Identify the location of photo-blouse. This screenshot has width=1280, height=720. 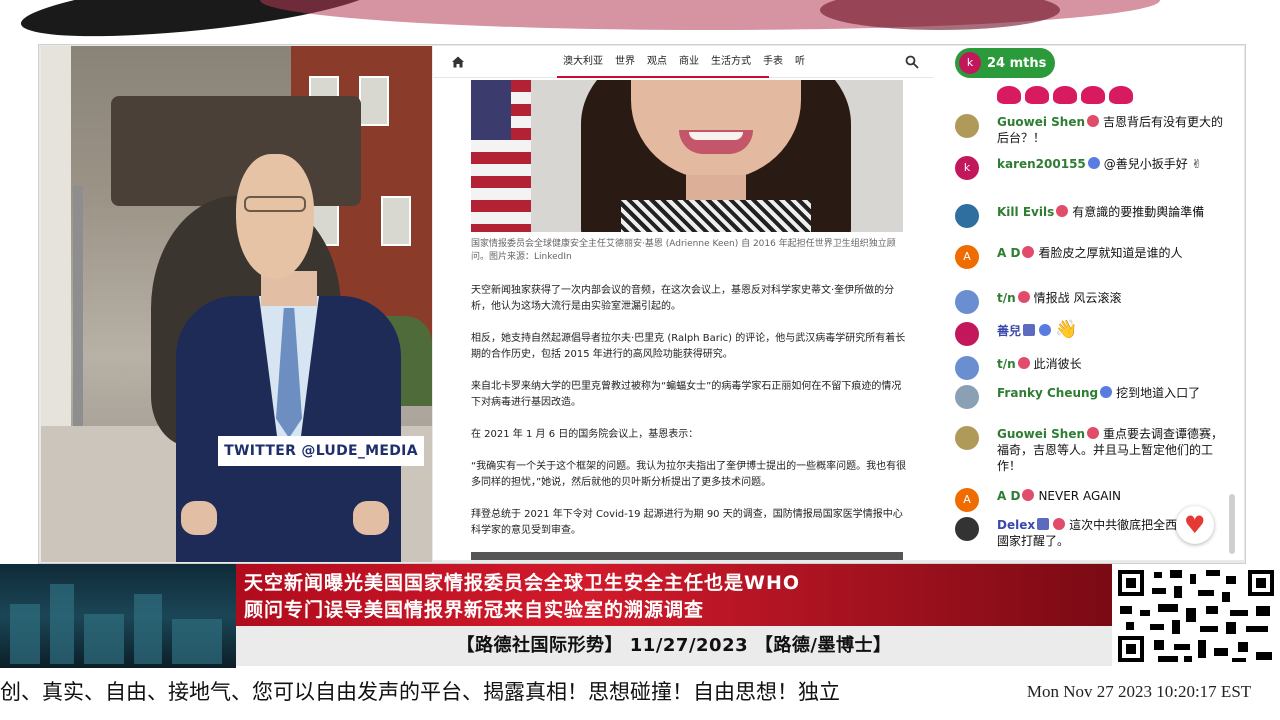
(716, 216).